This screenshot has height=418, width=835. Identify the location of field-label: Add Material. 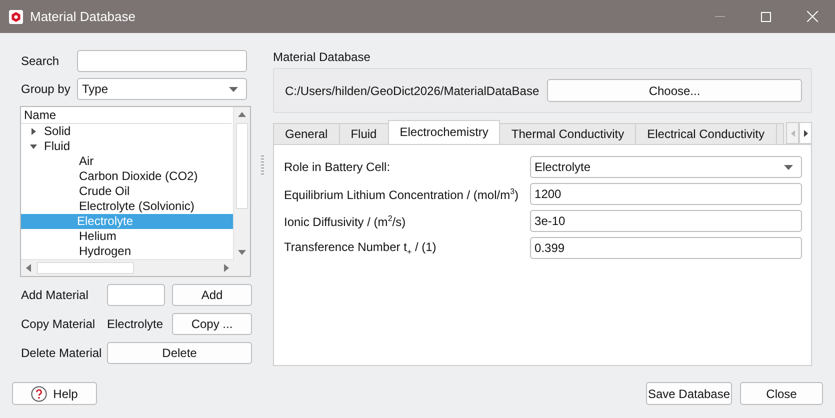
(55, 295).